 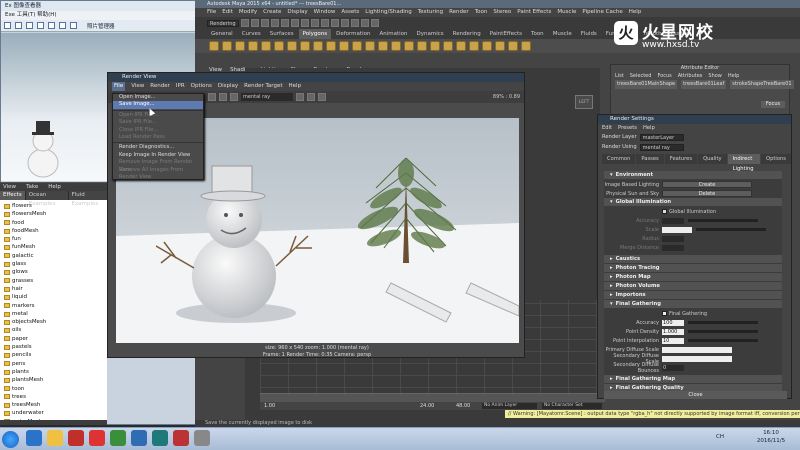 I want to click on shelf-tab: Deformation, so click(x=353, y=34).